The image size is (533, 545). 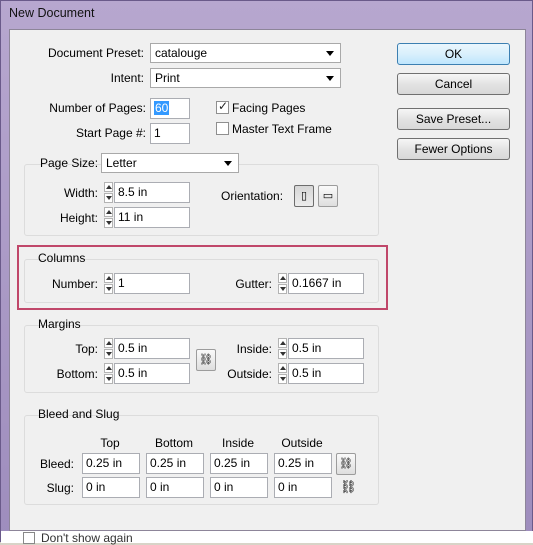 What do you see at coordinates (78, 218) in the screenshot?
I see `height-label: Height:` at bounding box center [78, 218].